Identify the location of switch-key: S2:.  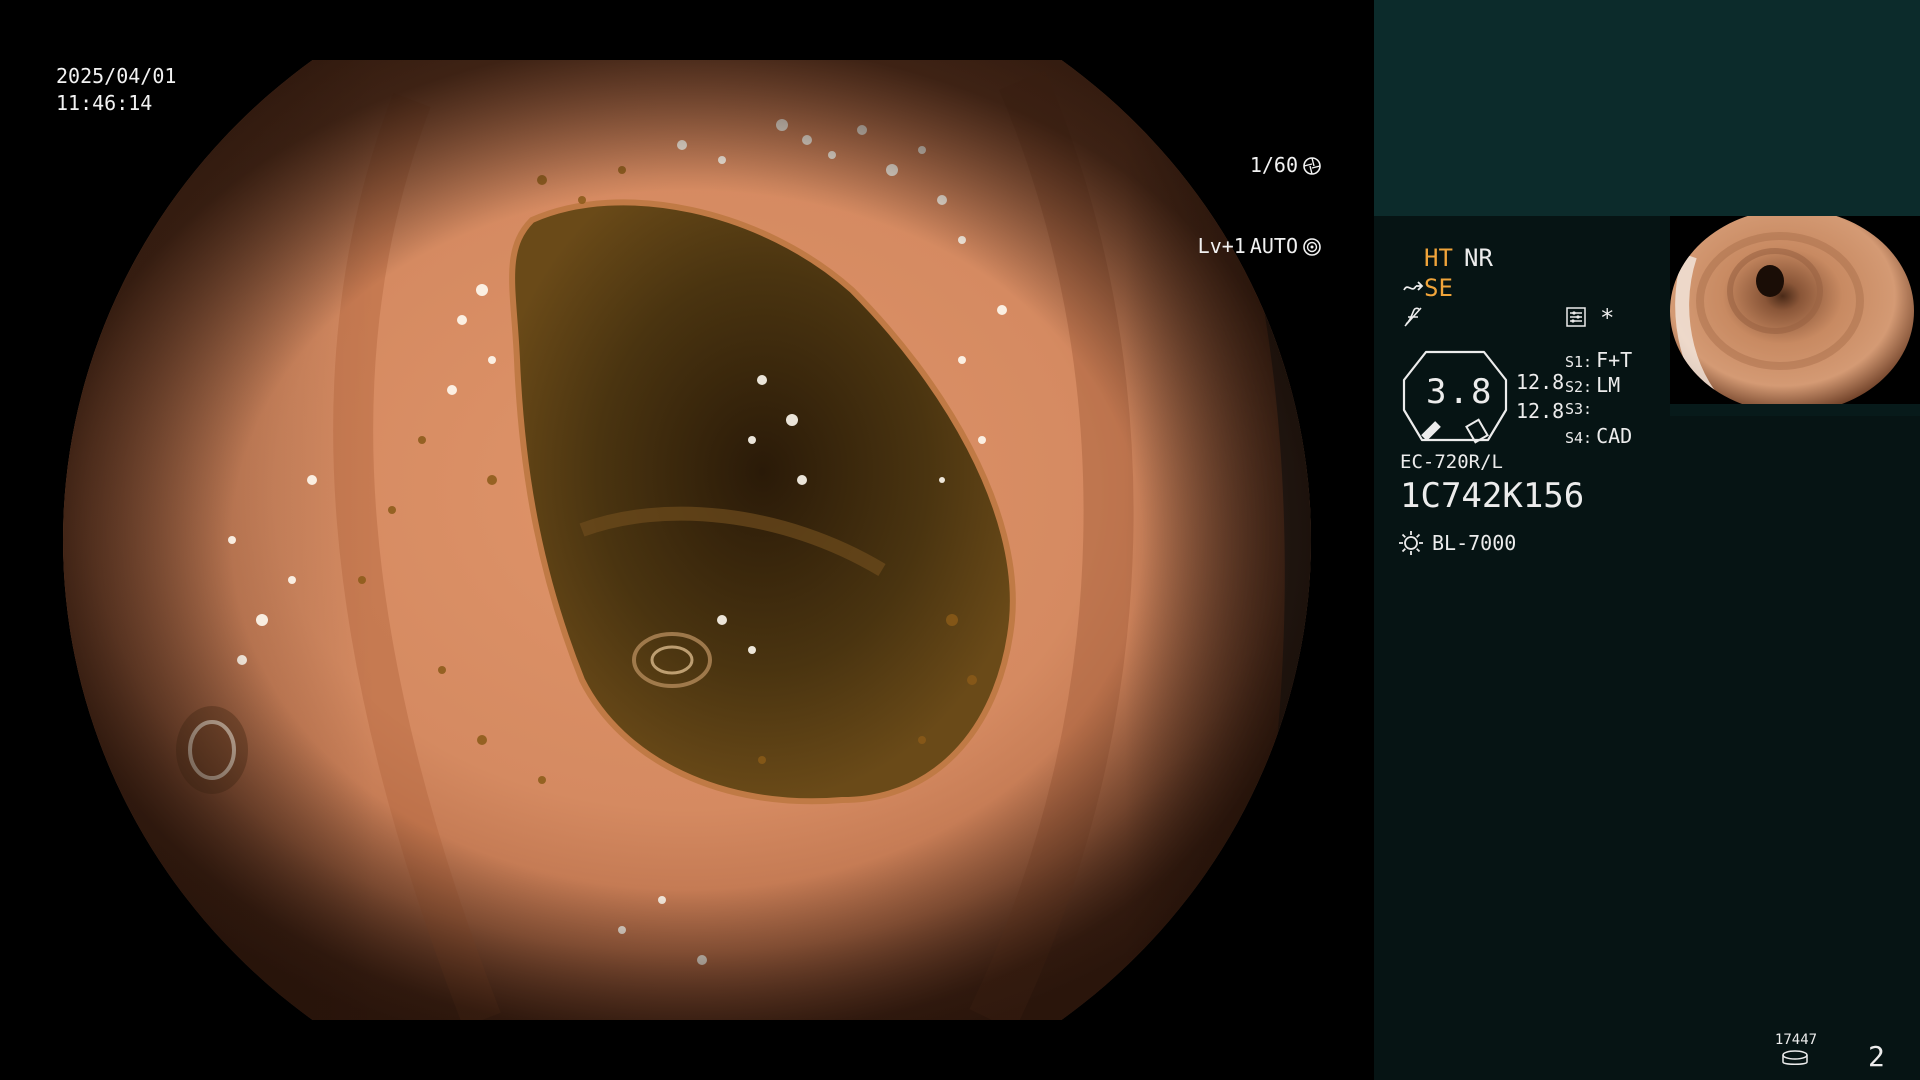
(1579, 387).